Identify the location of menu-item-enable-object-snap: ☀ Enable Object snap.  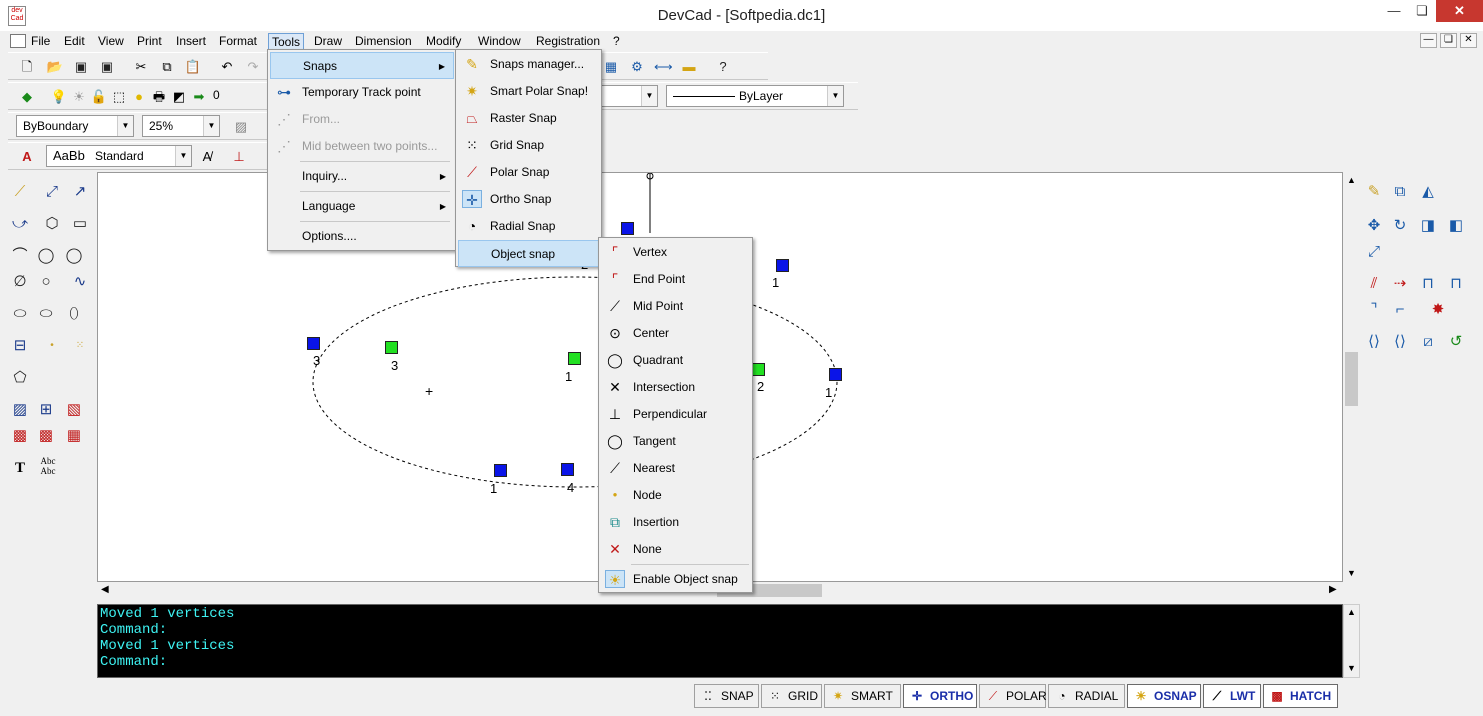
(675, 579).